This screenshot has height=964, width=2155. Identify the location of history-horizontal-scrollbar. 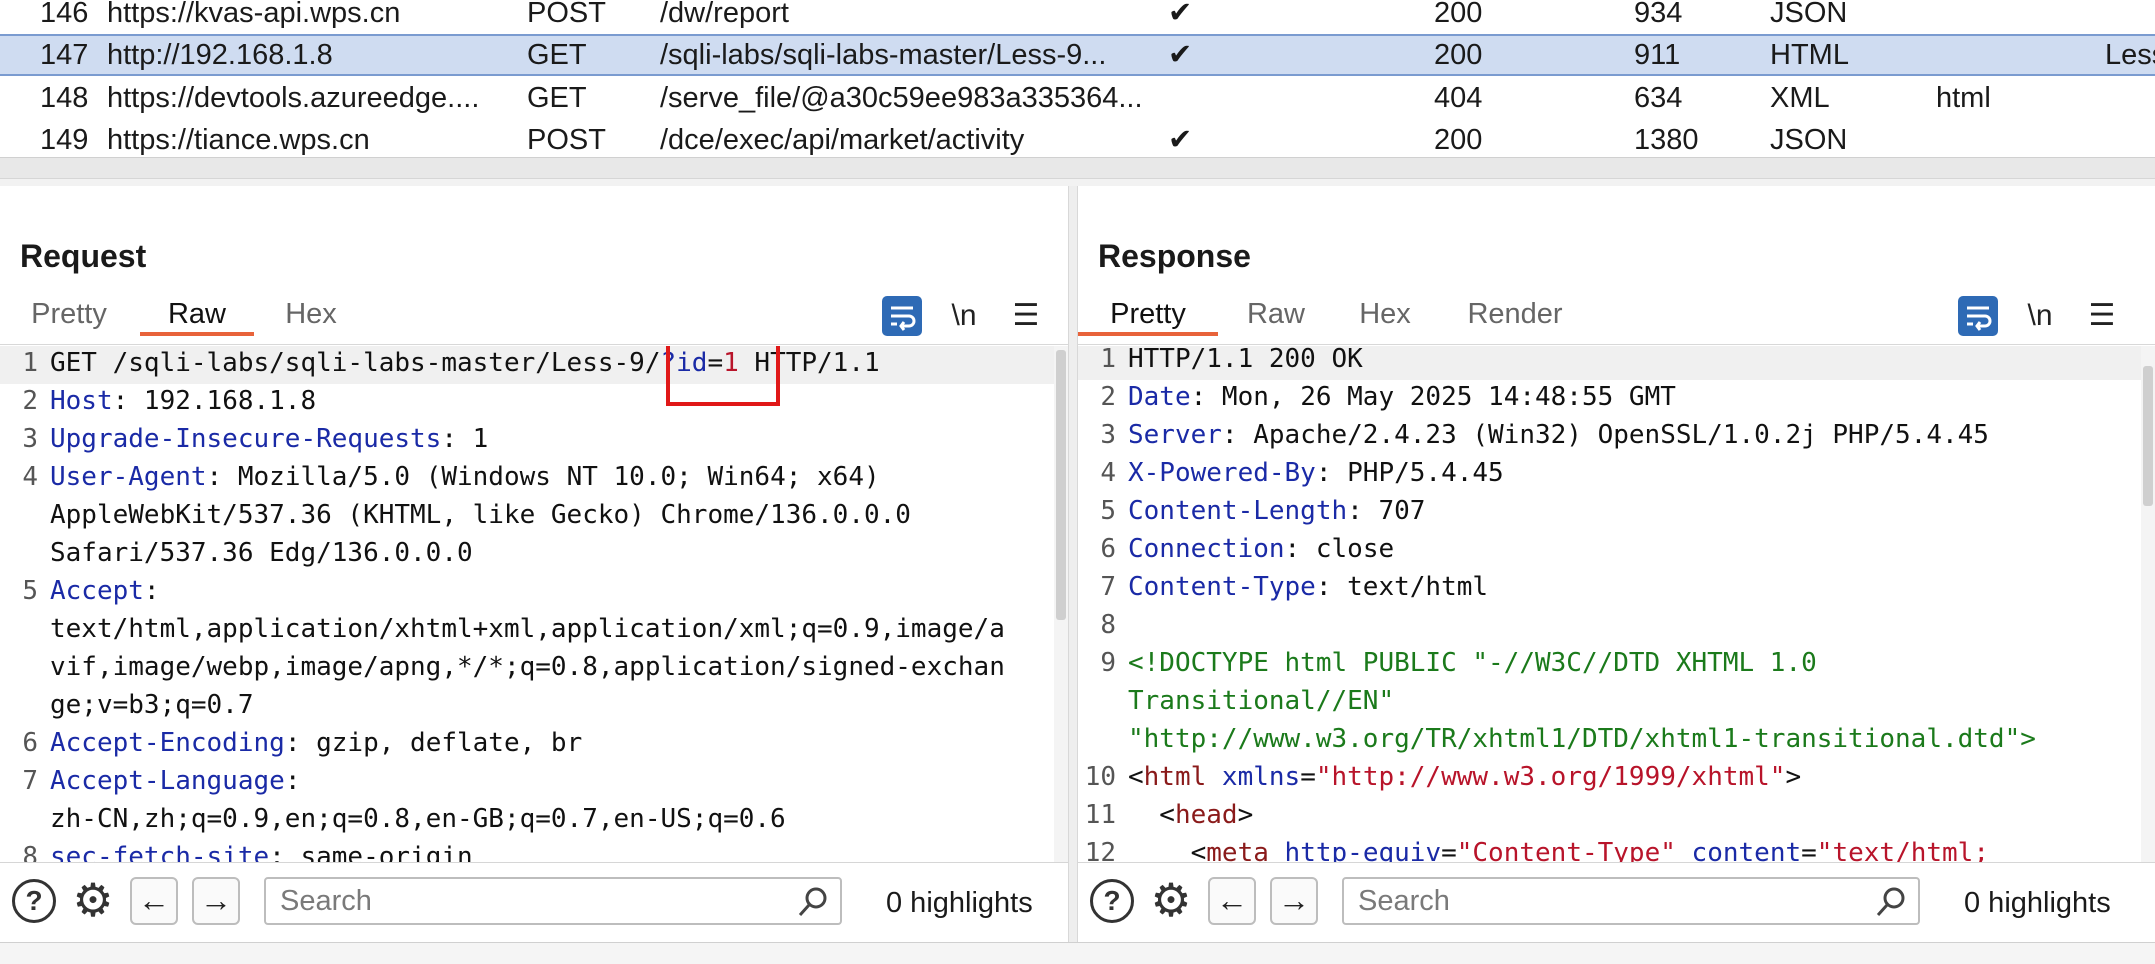
(1077, 168).